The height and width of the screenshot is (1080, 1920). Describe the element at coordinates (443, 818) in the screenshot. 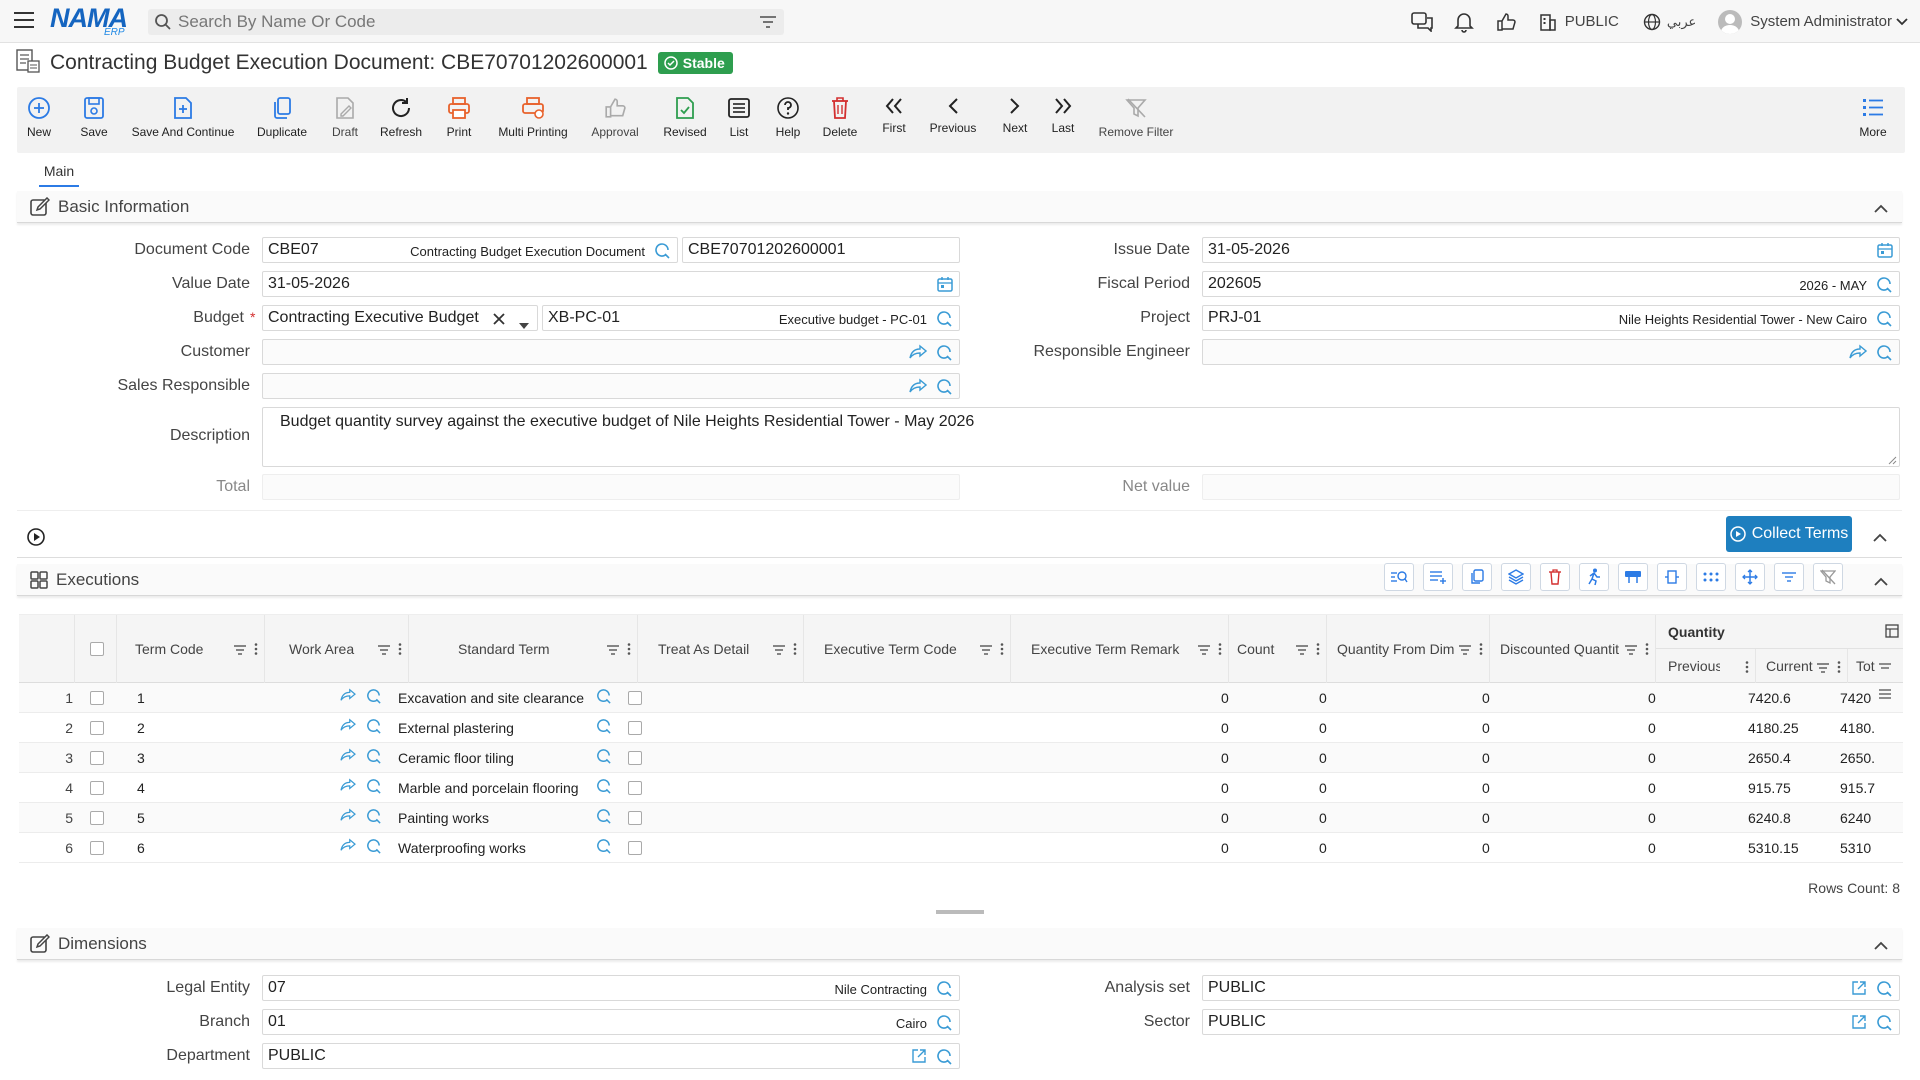

I see `standard-term-cell: Painting works` at that location.